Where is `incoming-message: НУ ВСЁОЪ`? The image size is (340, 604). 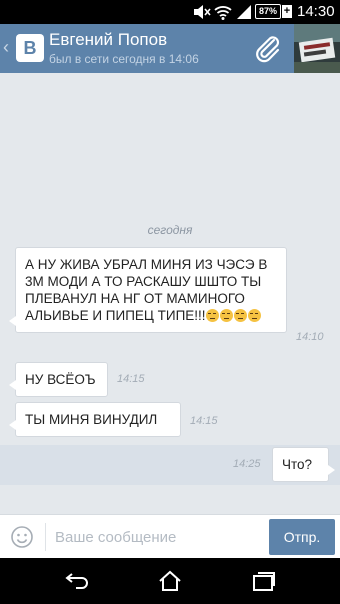 incoming-message: НУ ВСЁОЪ is located at coordinates (58, 379).